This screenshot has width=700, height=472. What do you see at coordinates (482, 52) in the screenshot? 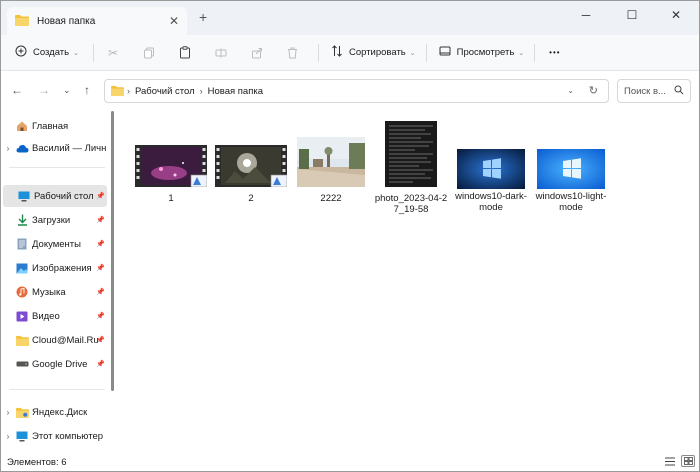
I see `view-button: Просмотреть ⌄` at bounding box center [482, 52].